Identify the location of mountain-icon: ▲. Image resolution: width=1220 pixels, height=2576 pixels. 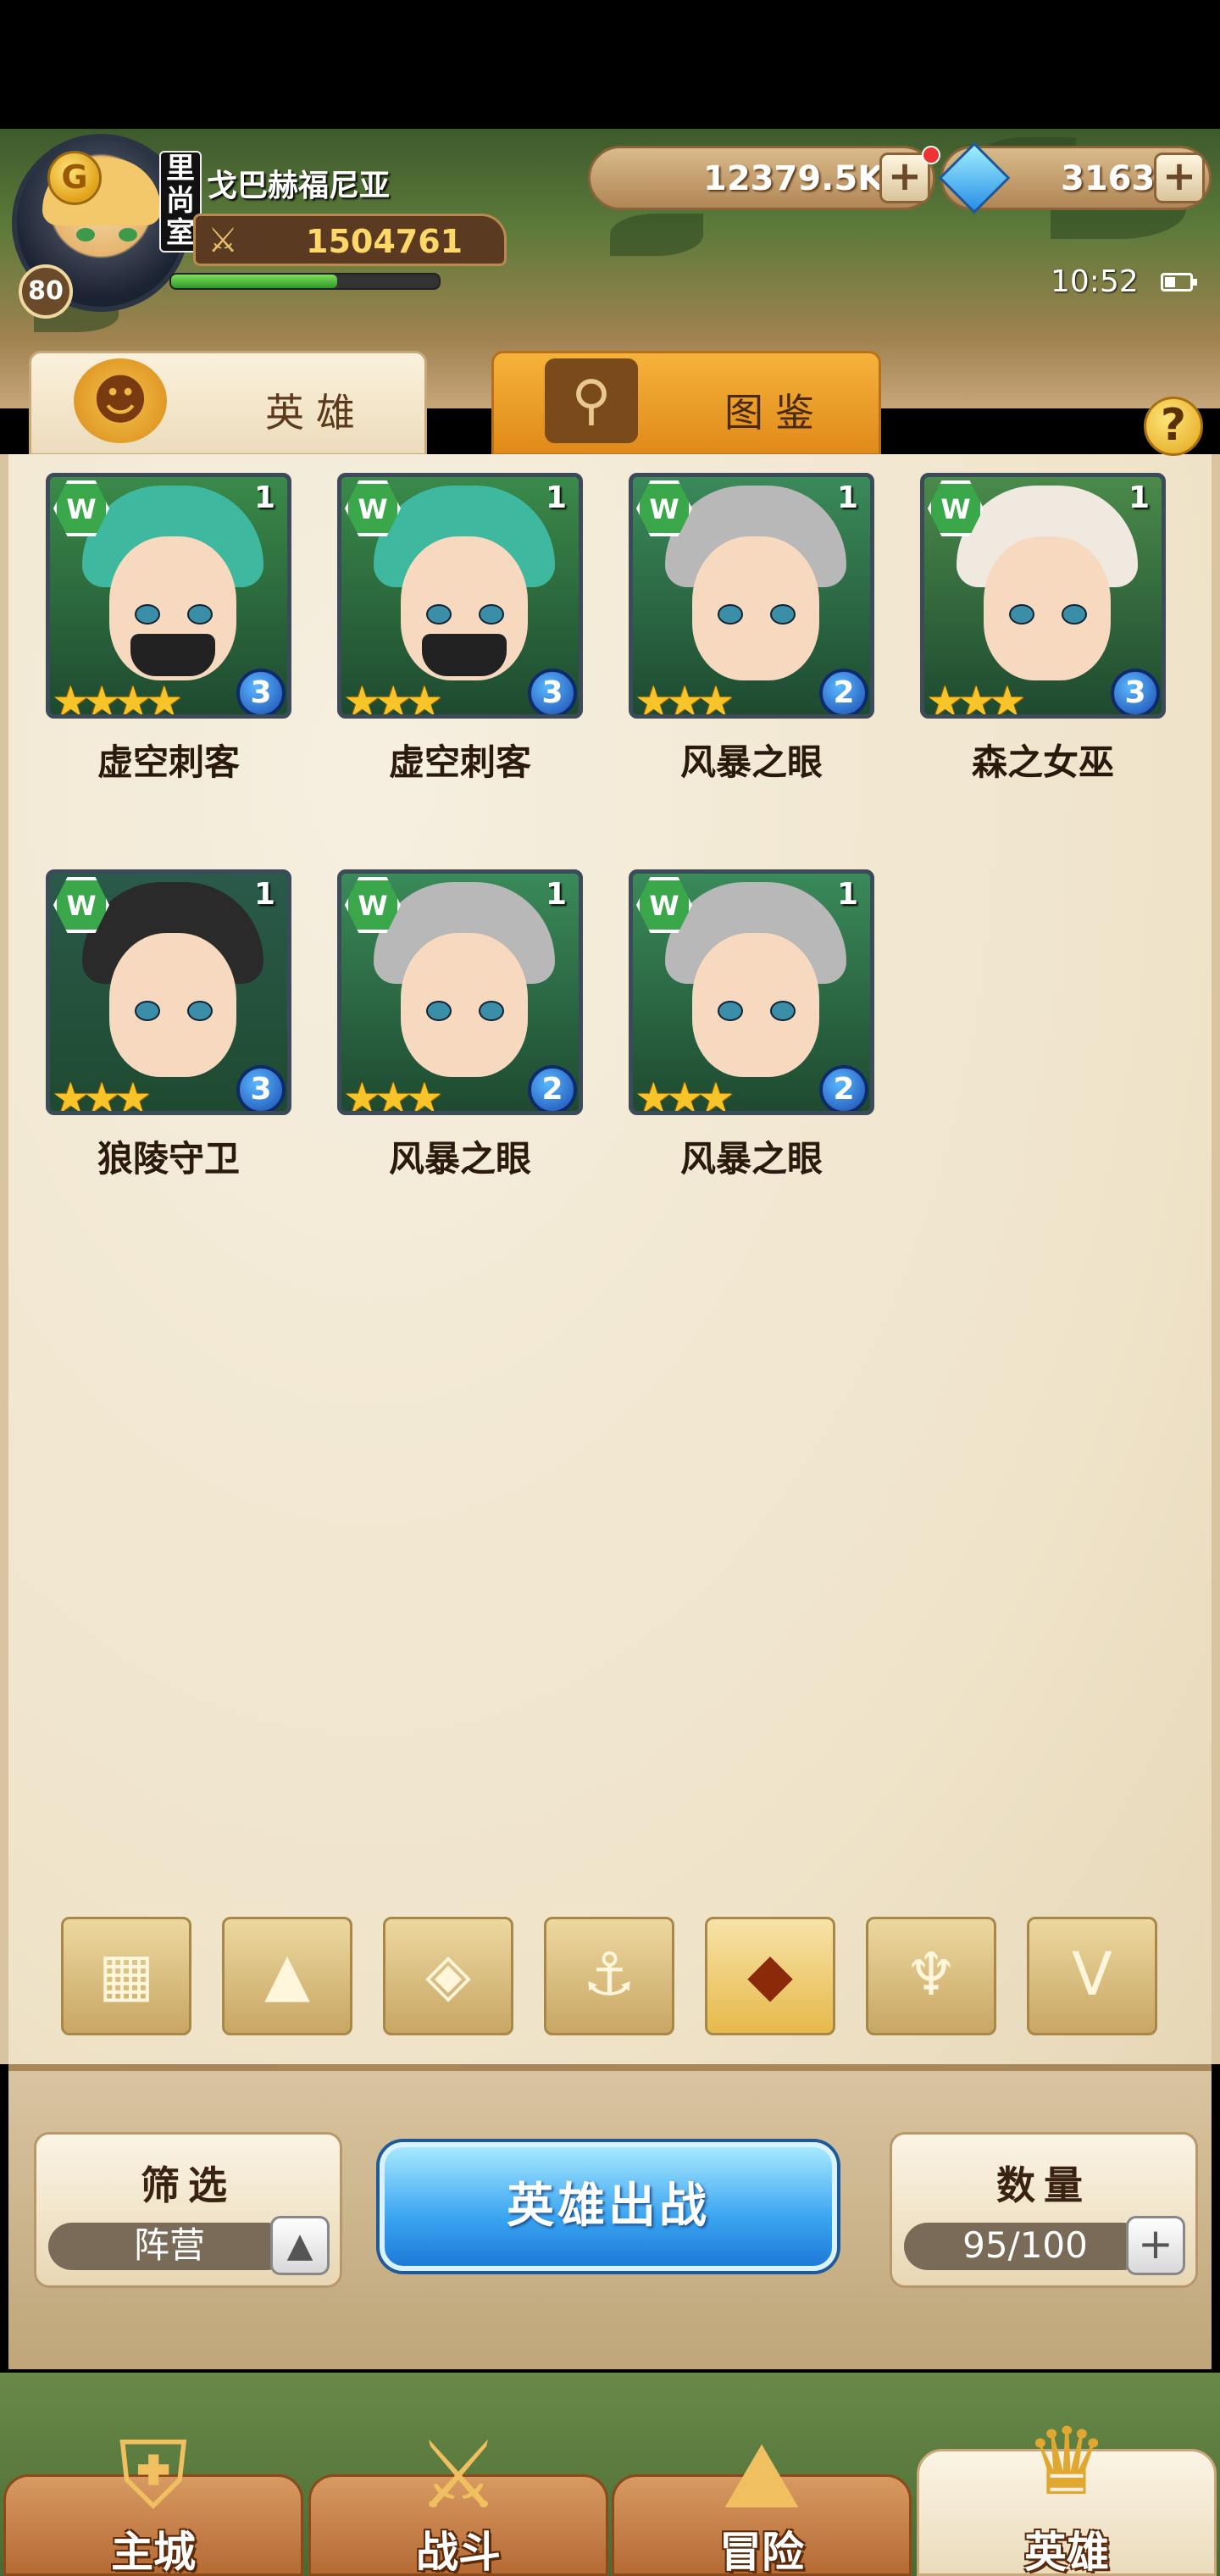
(287, 1974).